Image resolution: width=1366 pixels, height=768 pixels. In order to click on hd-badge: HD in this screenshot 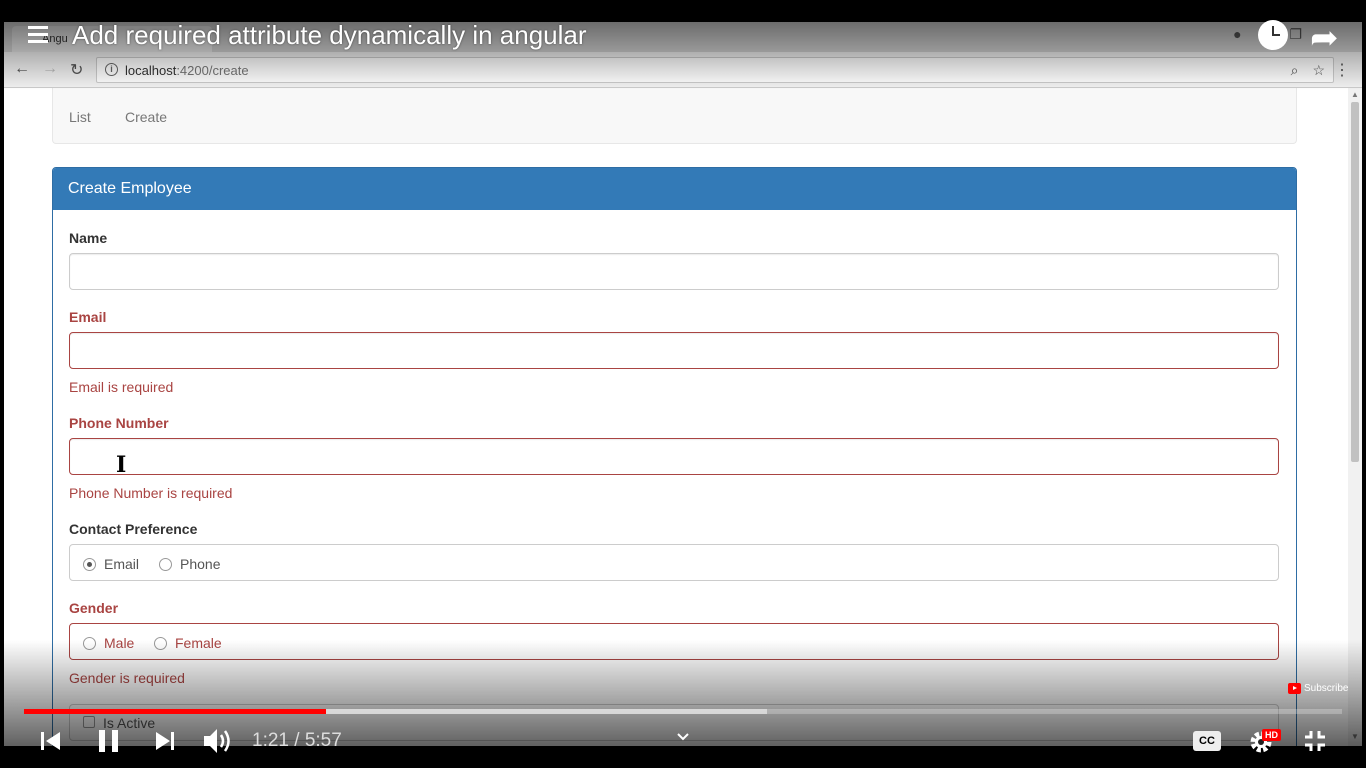, I will do `click(1271, 735)`.